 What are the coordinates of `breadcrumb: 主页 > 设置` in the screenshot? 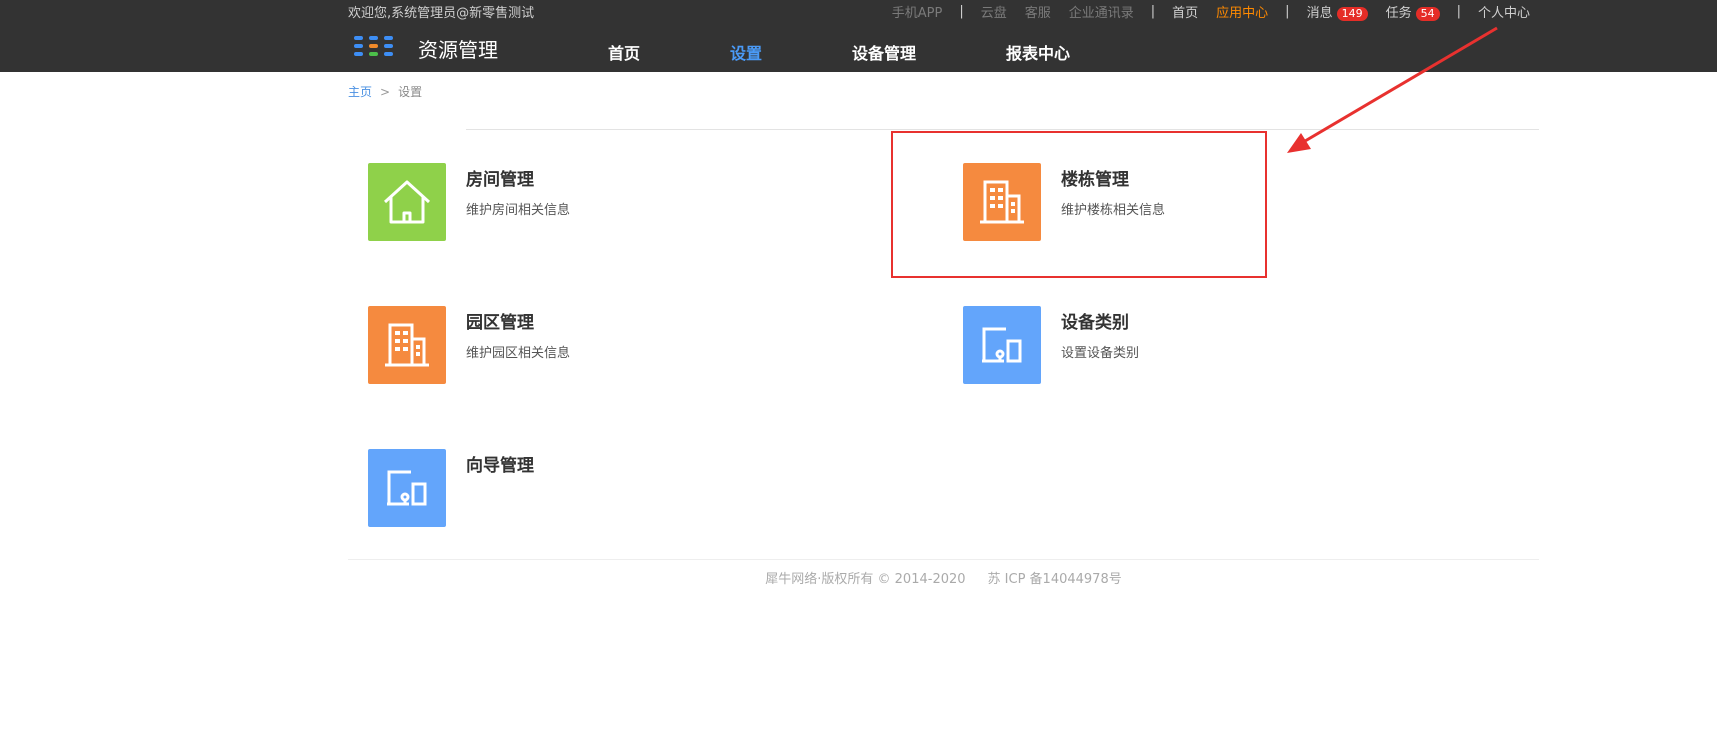 It's located at (385, 91).